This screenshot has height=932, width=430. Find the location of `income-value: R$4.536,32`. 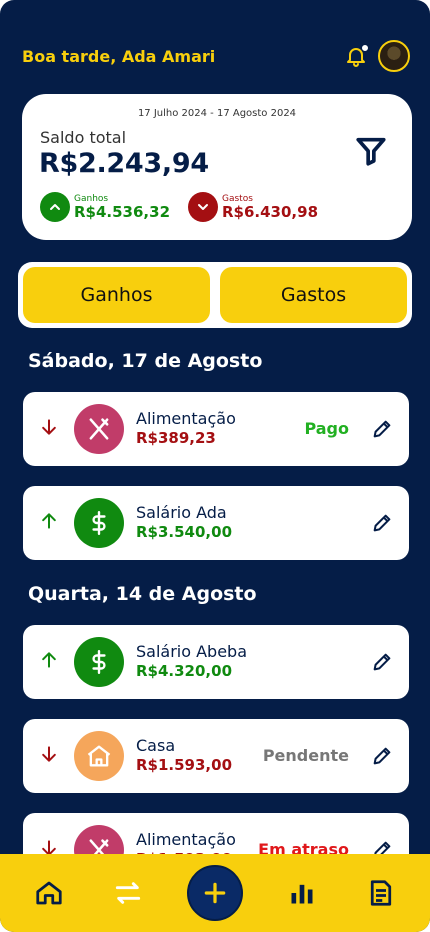

income-value: R$4.536,32 is located at coordinates (122, 212).